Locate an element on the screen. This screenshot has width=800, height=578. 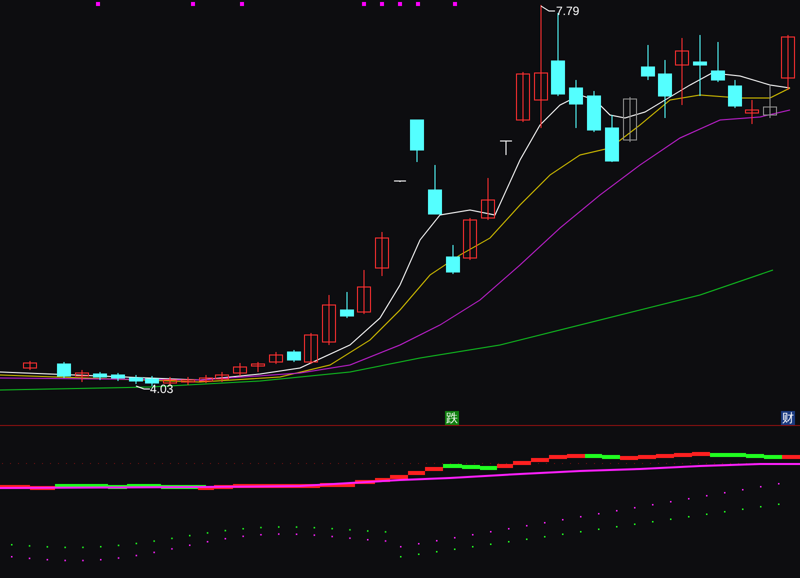
signal-badge: 跌 is located at coordinates (452, 418).